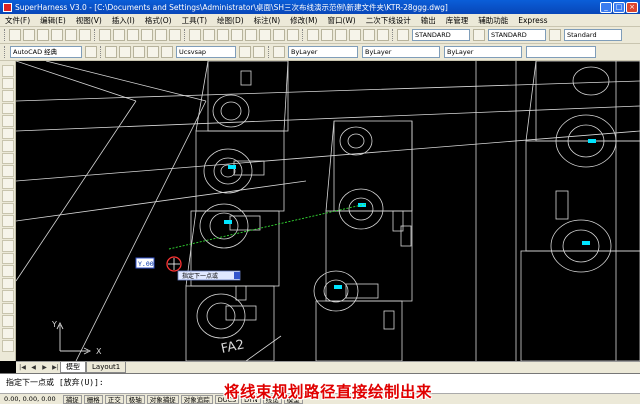 The width and height of the screenshot is (640, 404). Describe the element at coordinates (22, 367) in the screenshot. I see `tab-first-icon: |◀` at that location.